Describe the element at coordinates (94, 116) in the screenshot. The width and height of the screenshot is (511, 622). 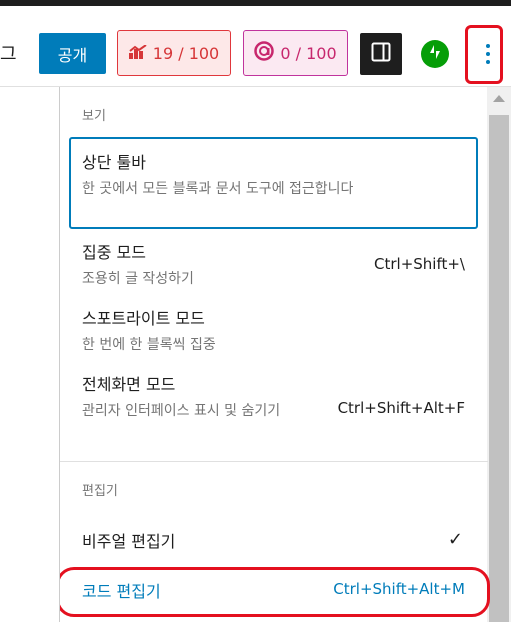
I see `view-group-label: 보기` at that location.